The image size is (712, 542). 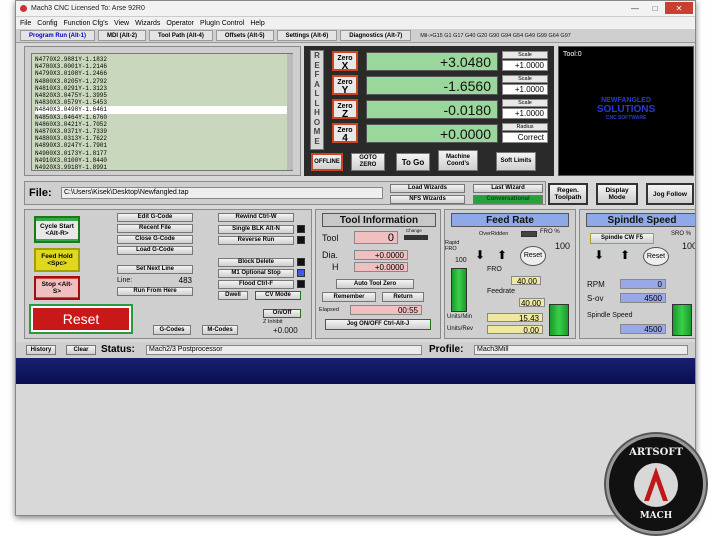 What do you see at coordinates (233, 295) in the screenshot?
I see `dwell-indicator: Dwell` at bounding box center [233, 295].